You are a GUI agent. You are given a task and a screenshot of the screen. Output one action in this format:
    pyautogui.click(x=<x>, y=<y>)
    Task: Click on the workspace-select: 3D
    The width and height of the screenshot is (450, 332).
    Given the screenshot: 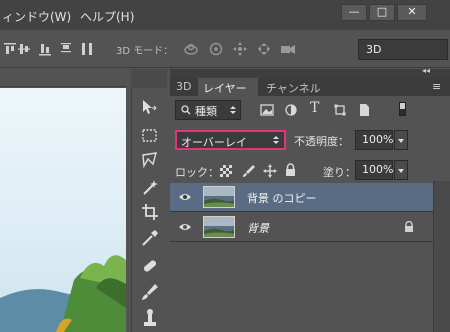 What is the action you would take?
    pyautogui.click(x=403, y=49)
    